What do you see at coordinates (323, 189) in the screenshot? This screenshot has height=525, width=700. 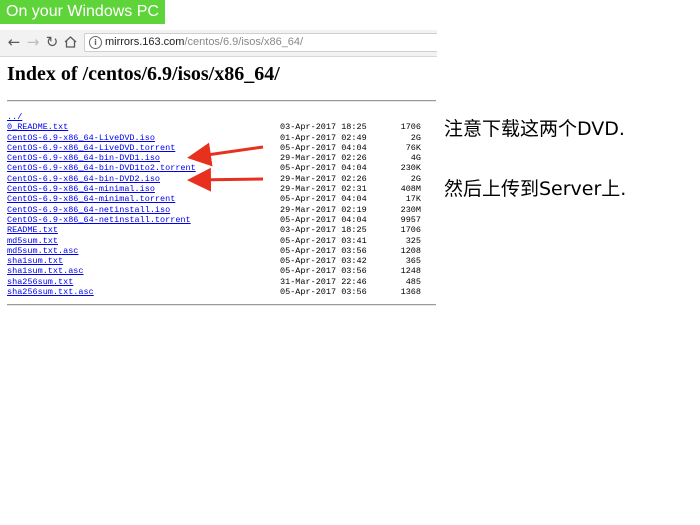 I see `file-date: 29-Mar-2017 02:31` at bounding box center [323, 189].